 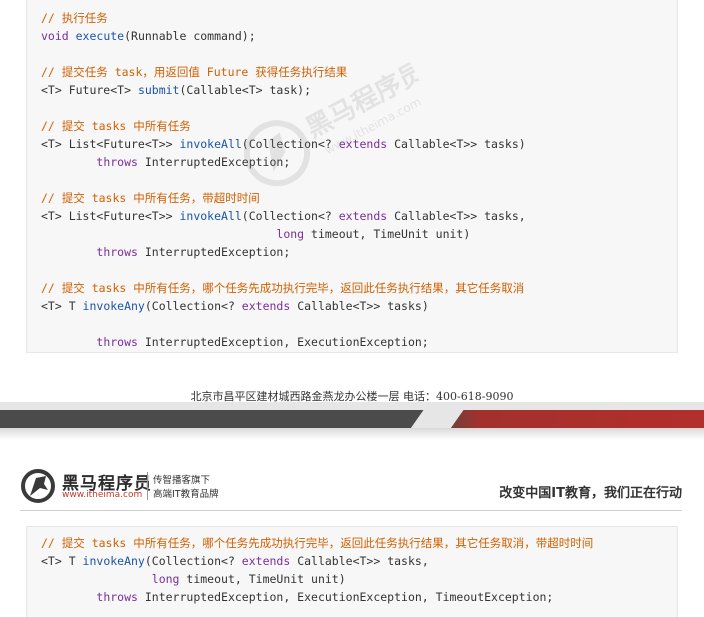 I want to click on brand-tagline-2: 高端IT教育品牌, so click(x=186, y=494).